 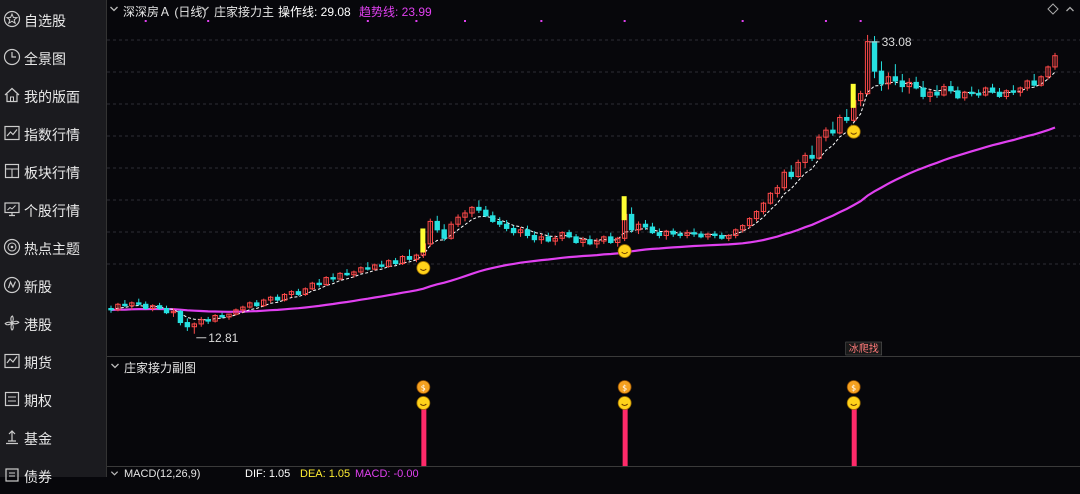 What do you see at coordinates (162, 474) in the screenshot?
I see `macd-name: MACD(12,26,9)` at bounding box center [162, 474].